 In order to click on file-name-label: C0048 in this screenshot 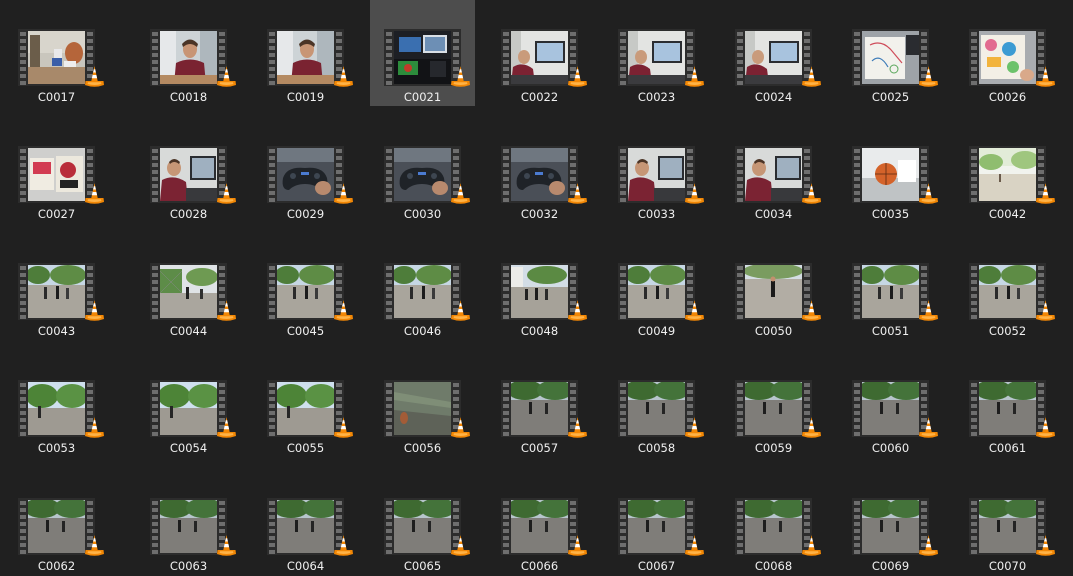, I will do `click(539, 331)`.